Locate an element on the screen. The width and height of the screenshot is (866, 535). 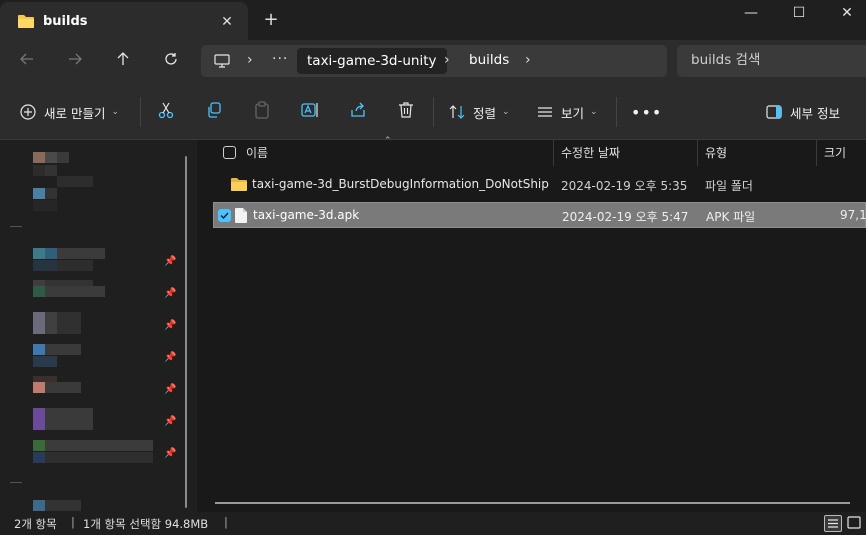
more-options-button: ••• is located at coordinates (646, 112).